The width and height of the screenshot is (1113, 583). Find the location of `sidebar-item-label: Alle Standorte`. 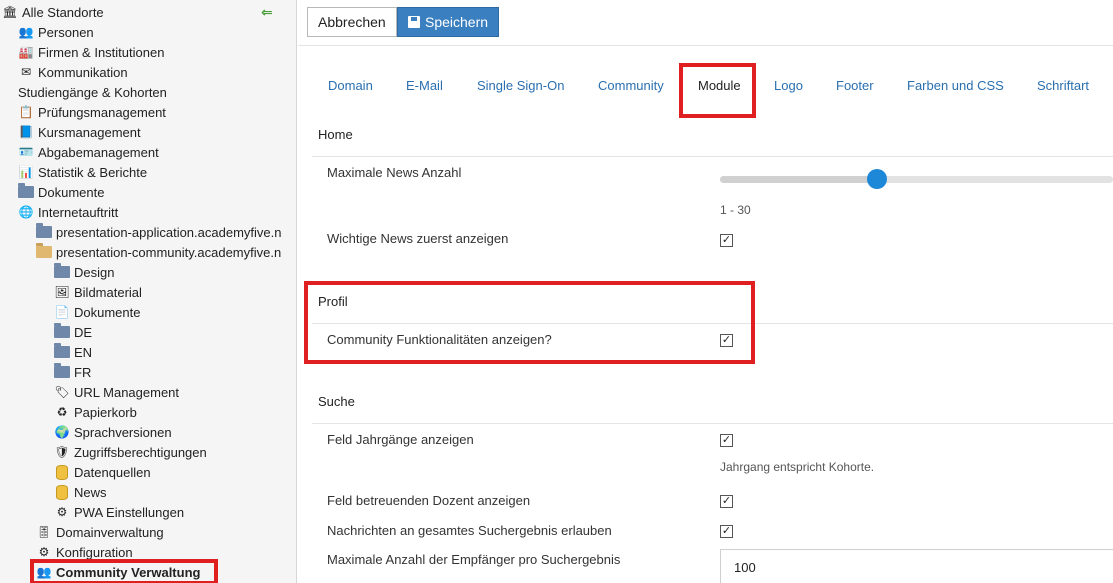

sidebar-item-label: Alle Standorte is located at coordinates (63, 12).